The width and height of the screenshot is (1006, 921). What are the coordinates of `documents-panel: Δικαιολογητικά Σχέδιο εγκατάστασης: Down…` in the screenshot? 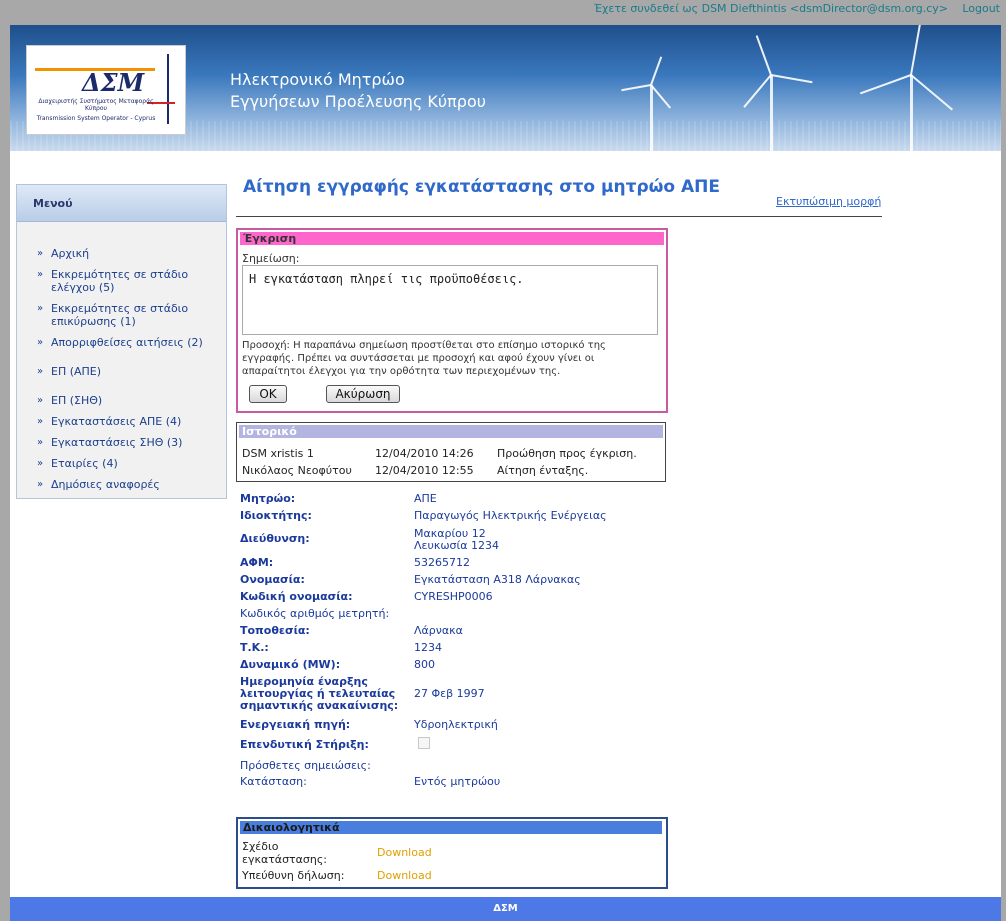 It's located at (452, 853).